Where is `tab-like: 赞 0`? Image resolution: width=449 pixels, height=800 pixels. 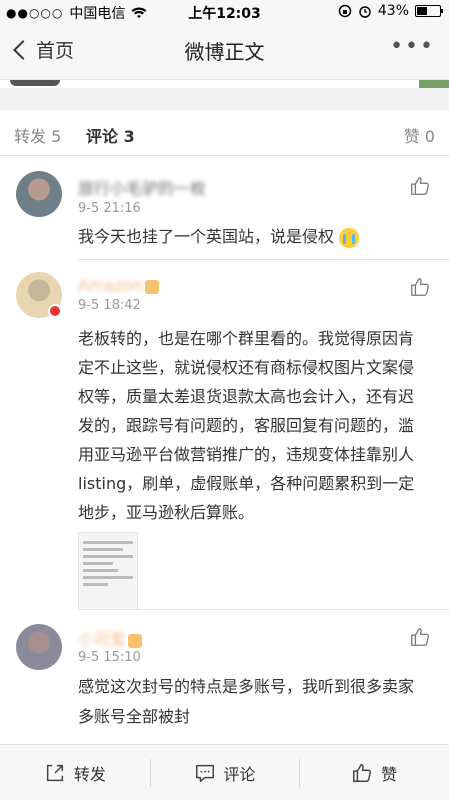
tab-like: 赞 0 is located at coordinates (419, 135).